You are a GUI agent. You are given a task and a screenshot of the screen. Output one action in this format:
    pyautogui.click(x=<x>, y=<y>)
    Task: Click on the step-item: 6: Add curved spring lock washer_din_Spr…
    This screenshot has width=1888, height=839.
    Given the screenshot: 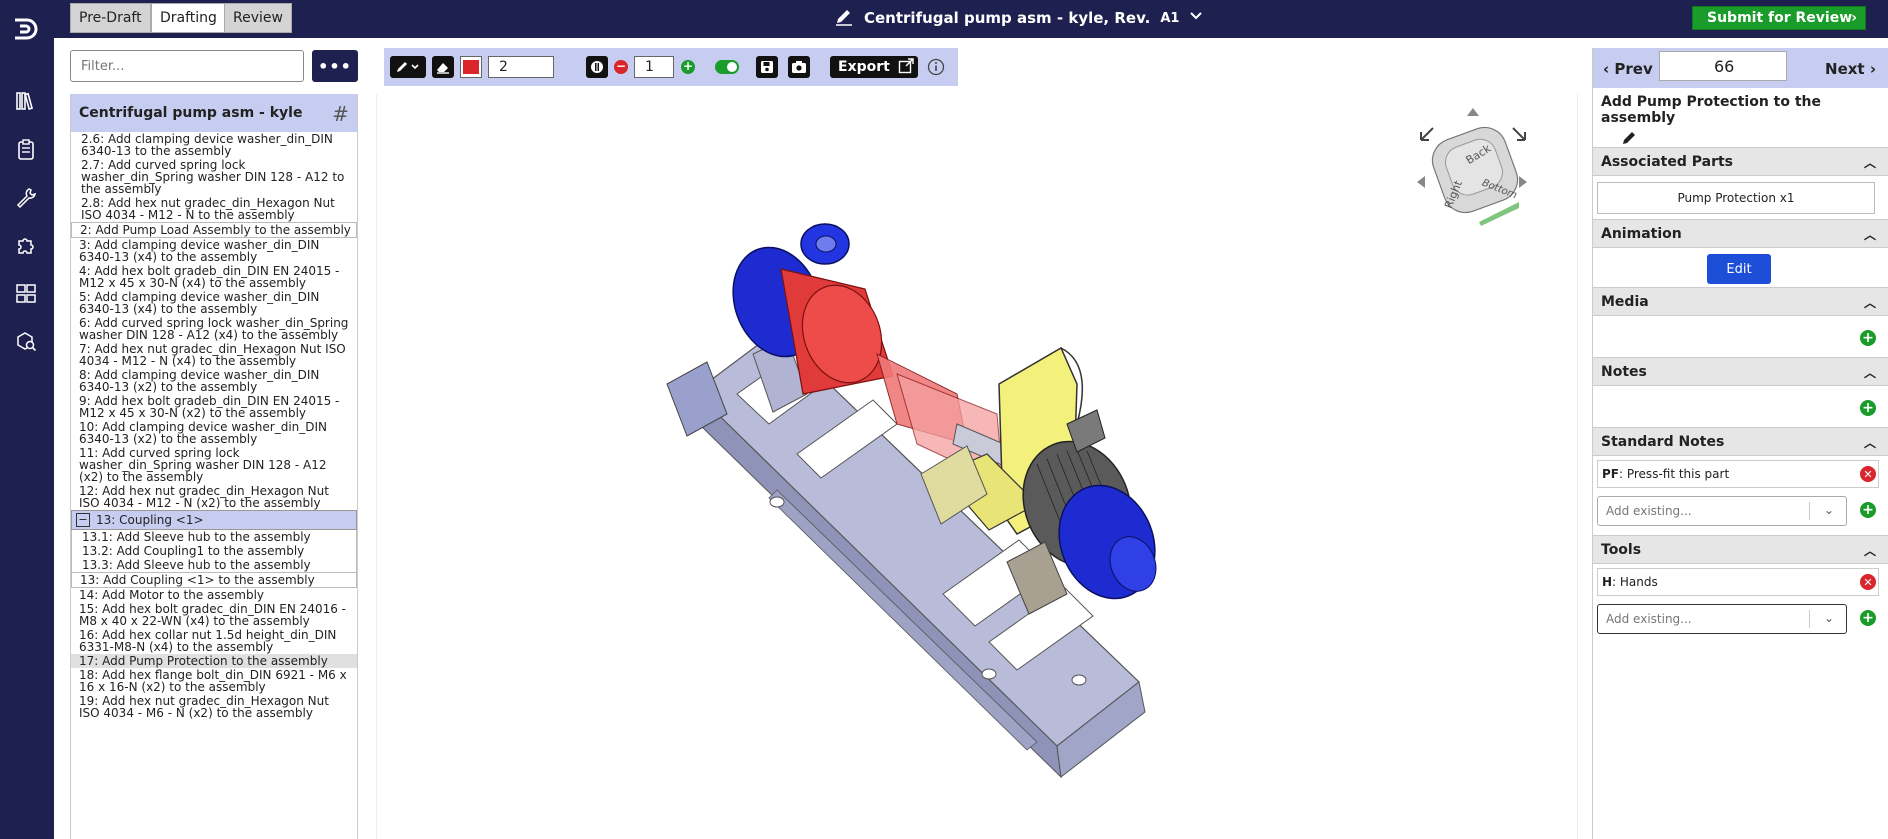 What is the action you would take?
    pyautogui.click(x=214, y=329)
    